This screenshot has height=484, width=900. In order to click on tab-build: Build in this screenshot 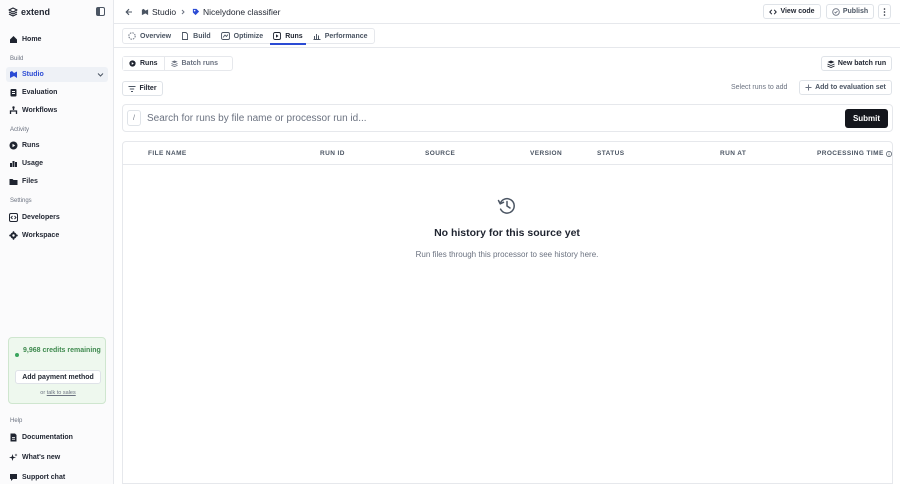, I will do `click(196, 36)`.